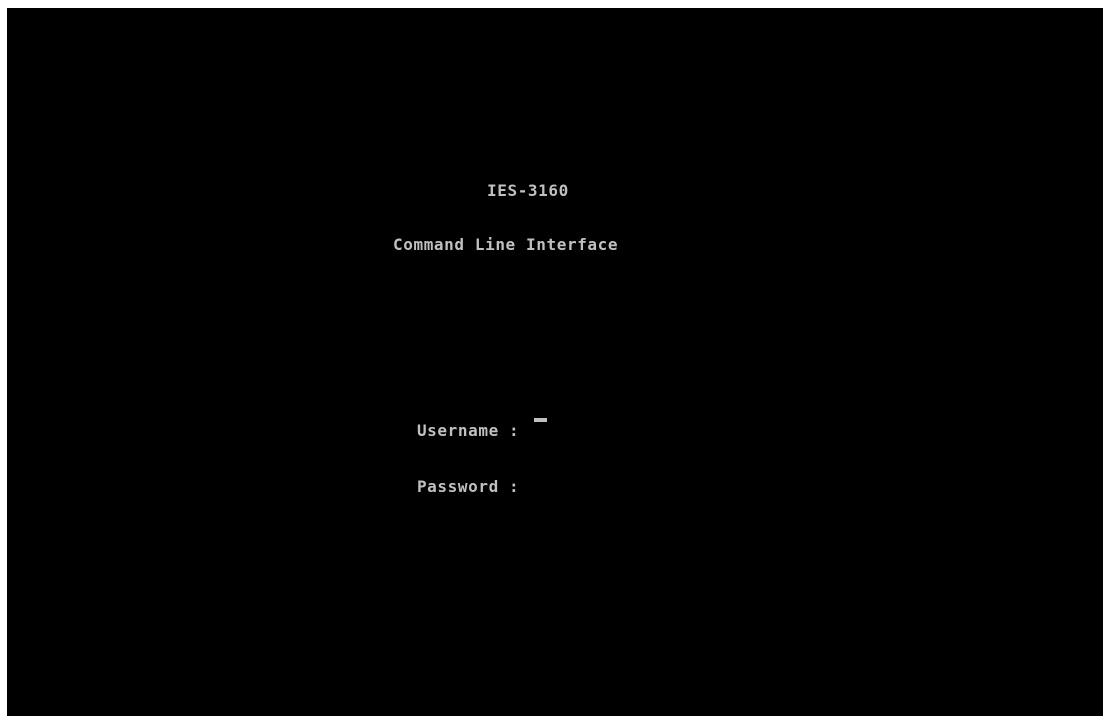 The image size is (1103, 716). I want to click on username-label: Username :, so click(468, 430).